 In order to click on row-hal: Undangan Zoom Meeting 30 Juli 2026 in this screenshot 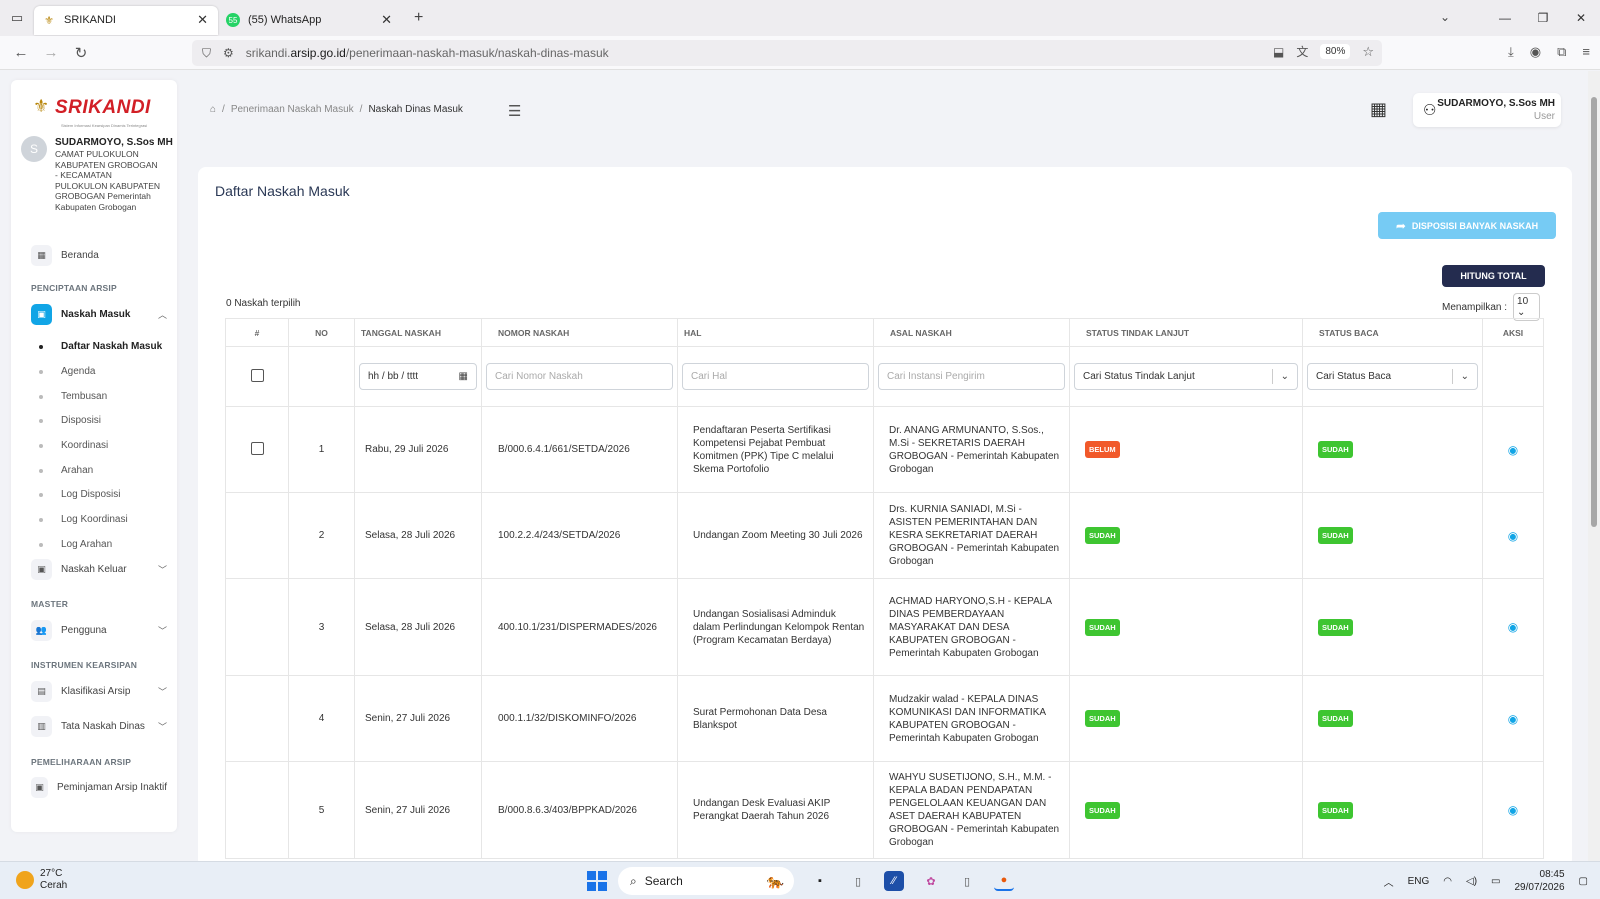, I will do `click(775, 535)`.